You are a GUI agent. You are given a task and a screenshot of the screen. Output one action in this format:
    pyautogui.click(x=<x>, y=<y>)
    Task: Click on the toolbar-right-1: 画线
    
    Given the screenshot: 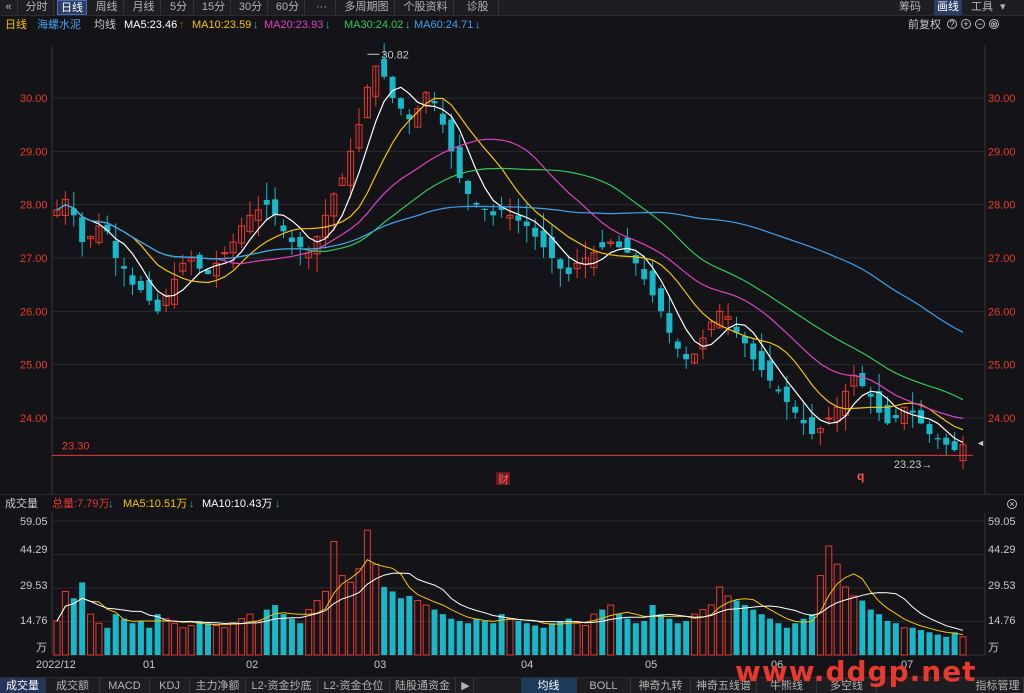 What is the action you would take?
    pyautogui.click(x=948, y=7)
    